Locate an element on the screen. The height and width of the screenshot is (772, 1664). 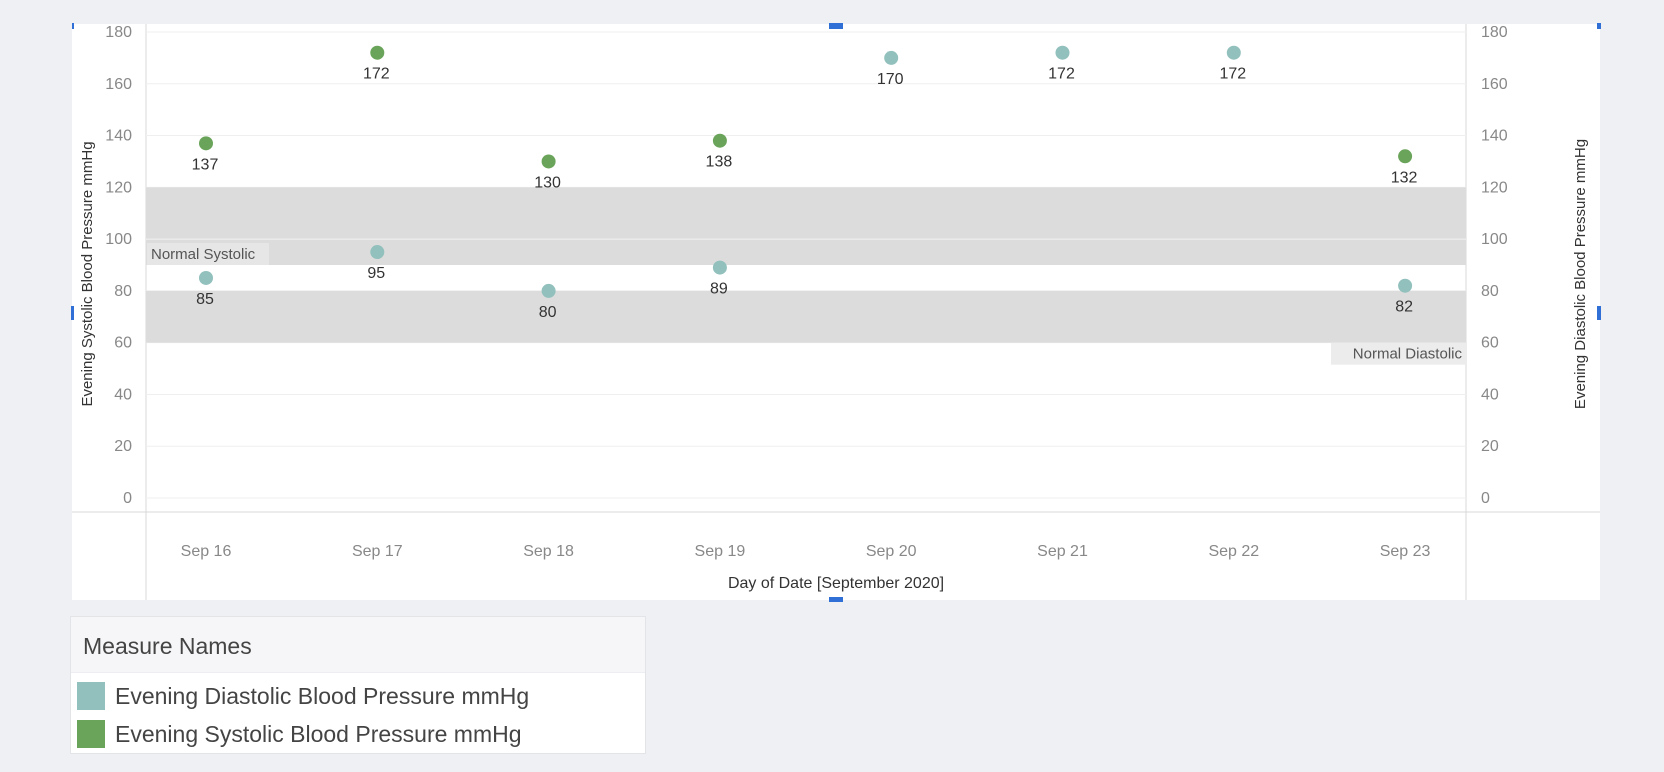
y-tick-label-left: 120 is located at coordinates (118, 187).